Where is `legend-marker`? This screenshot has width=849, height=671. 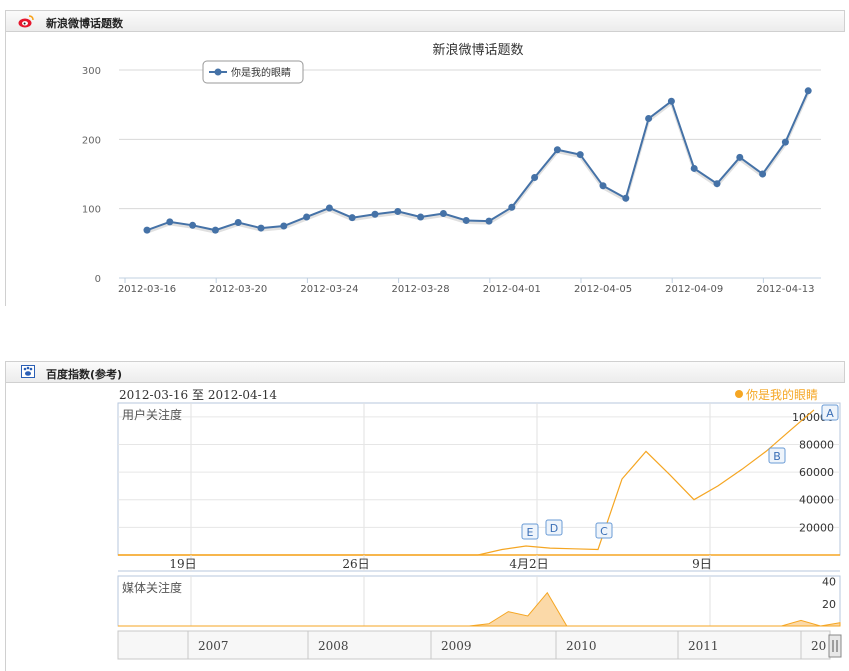 legend-marker is located at coordinates (218, 72).